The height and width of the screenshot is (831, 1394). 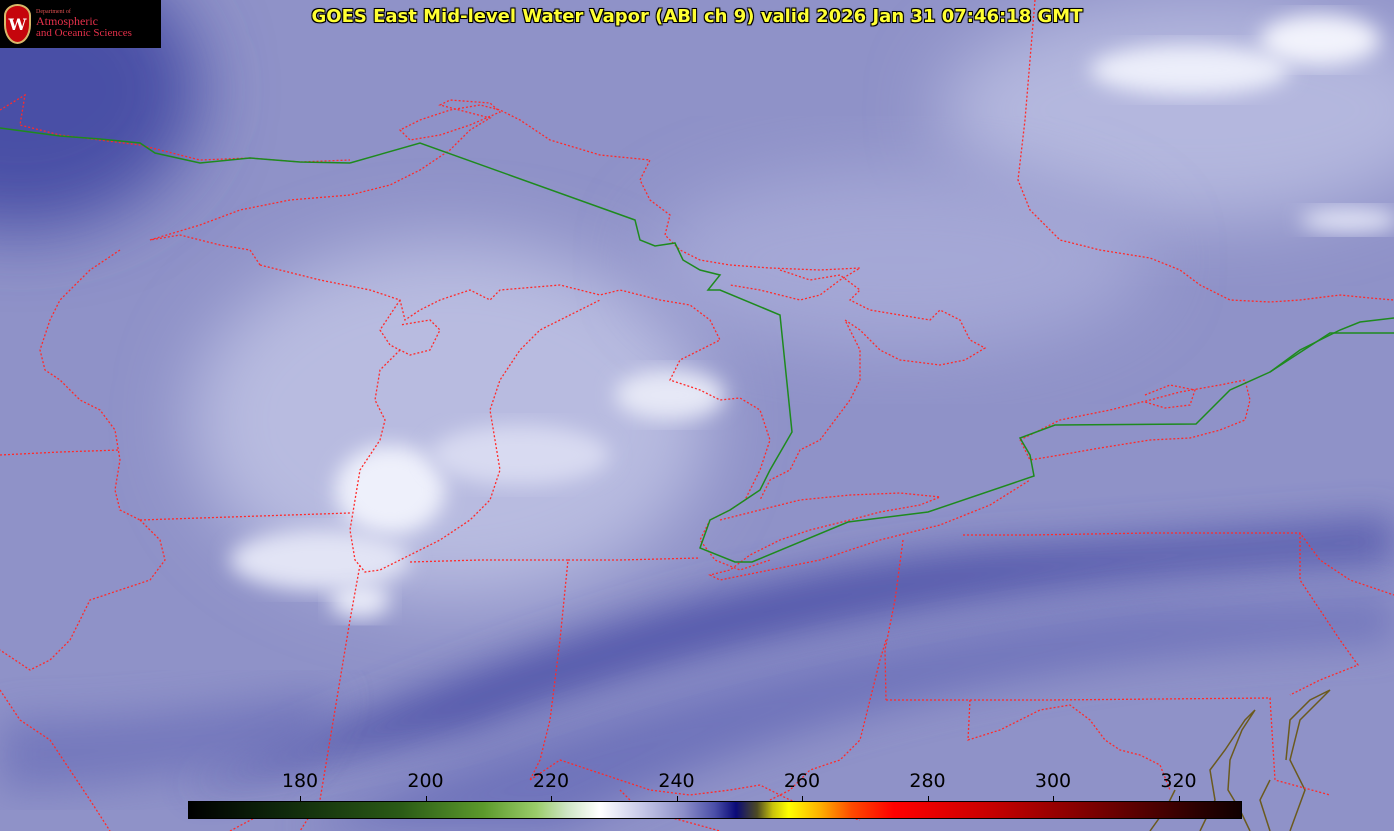 What do you see at coordinates (84, 32) in the screenshot?
I see `logo-line2: and Oceanic Sciences` at bounding box center [84, 32].